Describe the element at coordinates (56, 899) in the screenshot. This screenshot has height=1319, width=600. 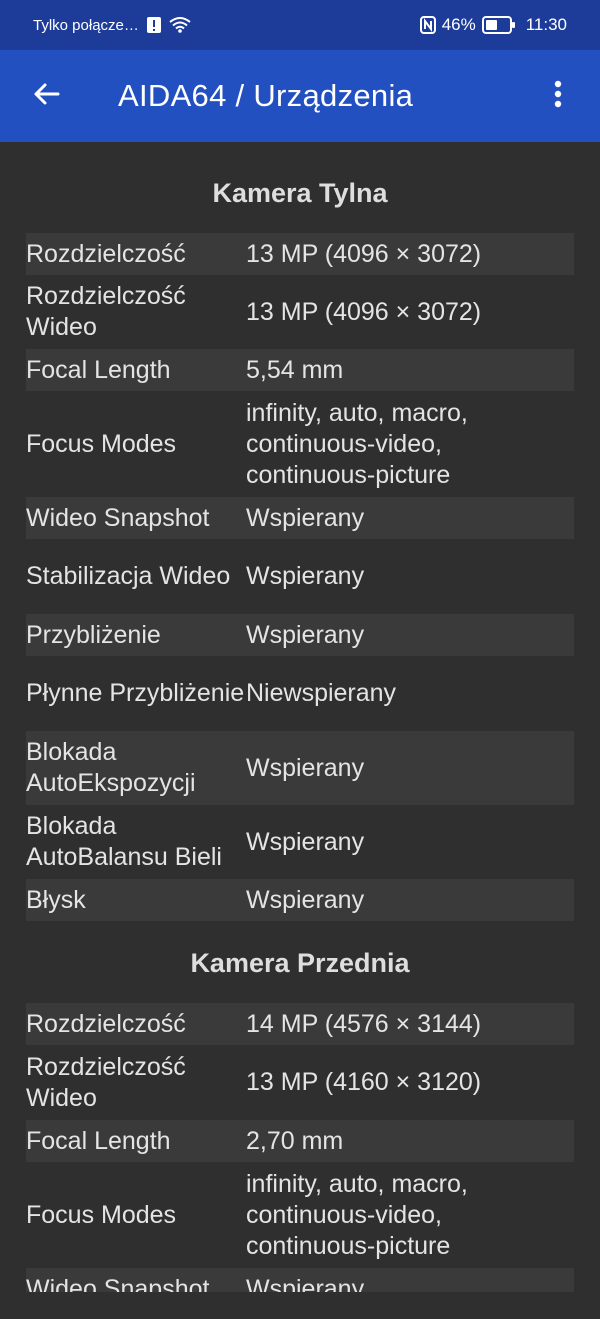
I see `row-label: Błysk` at that location.